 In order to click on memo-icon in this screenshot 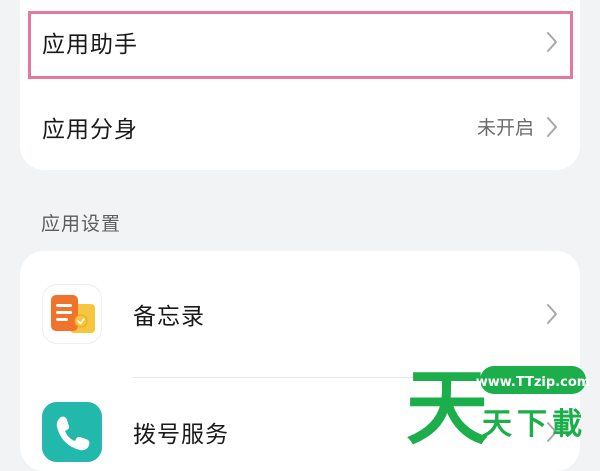, I will do `click(72, 314)`.